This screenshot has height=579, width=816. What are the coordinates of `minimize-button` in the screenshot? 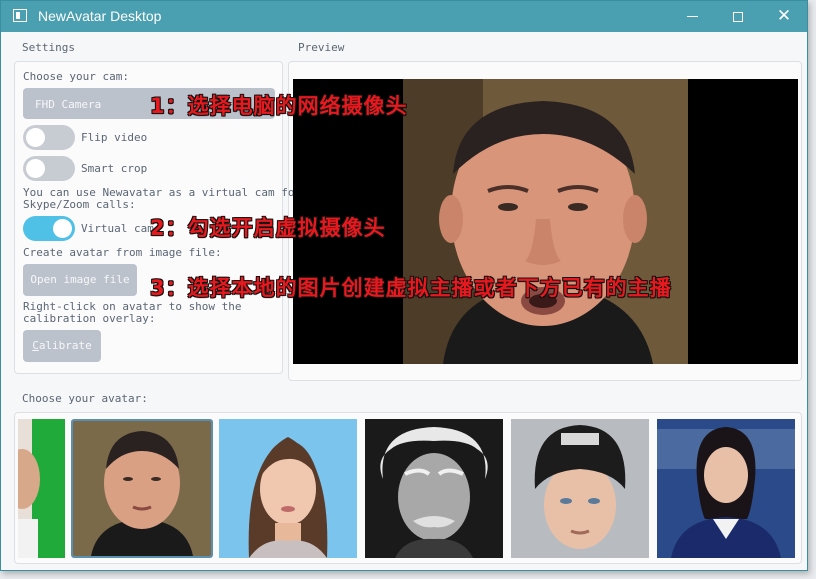 It's located at (692, 16).